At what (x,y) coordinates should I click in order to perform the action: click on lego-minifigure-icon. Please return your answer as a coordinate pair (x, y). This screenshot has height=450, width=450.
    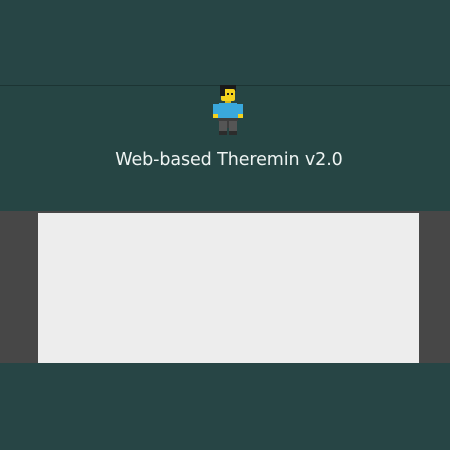
    Looking at the image, I should click on (228, 110).